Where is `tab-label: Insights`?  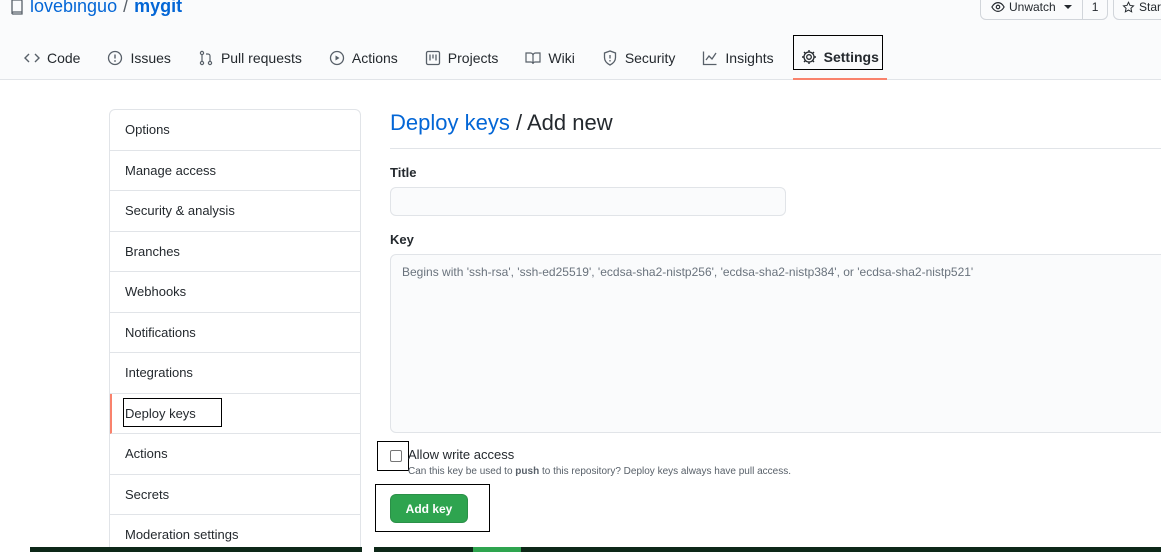 tab-label: Insights is located at coordinates (749, 58).